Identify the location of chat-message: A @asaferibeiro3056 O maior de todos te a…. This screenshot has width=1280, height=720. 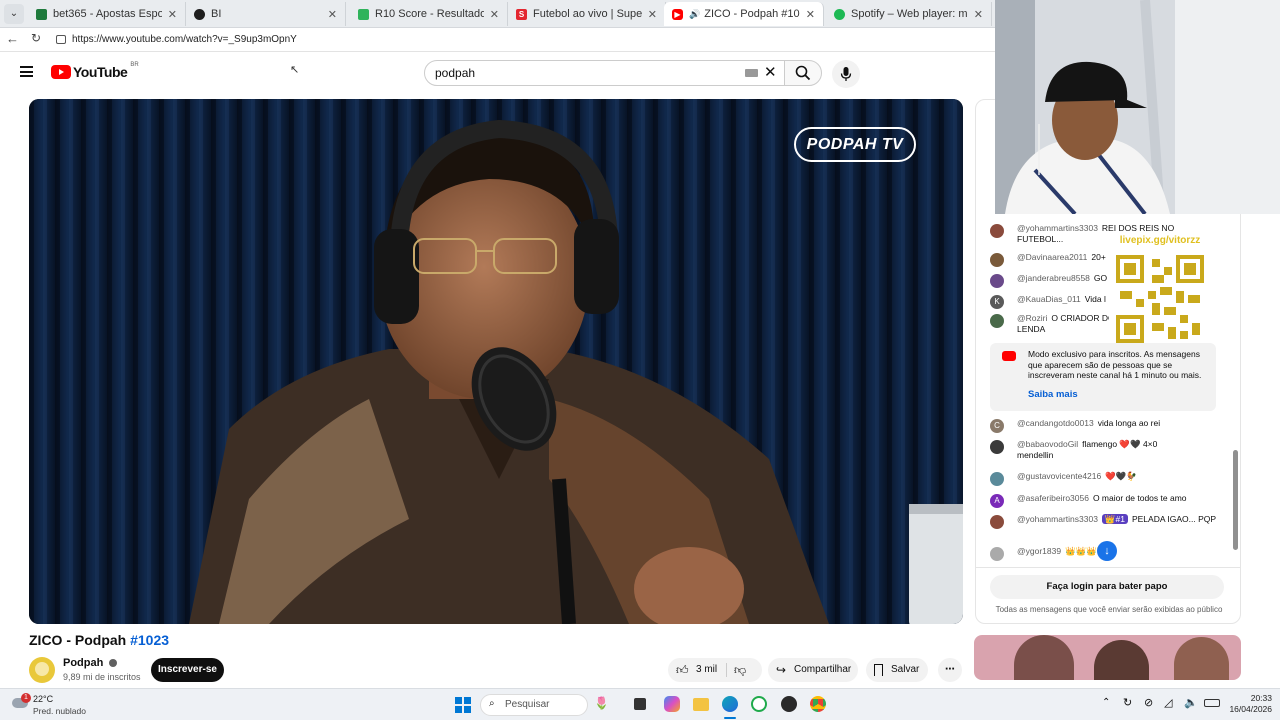
(1105, 500).